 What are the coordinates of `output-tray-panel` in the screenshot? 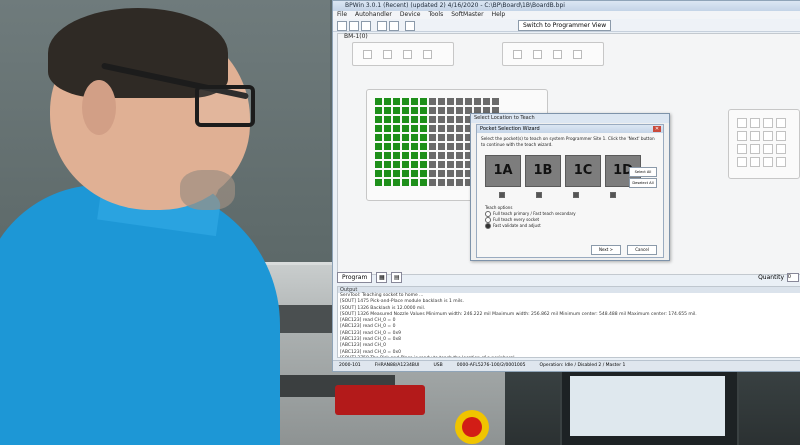 It's located at (764, 144).